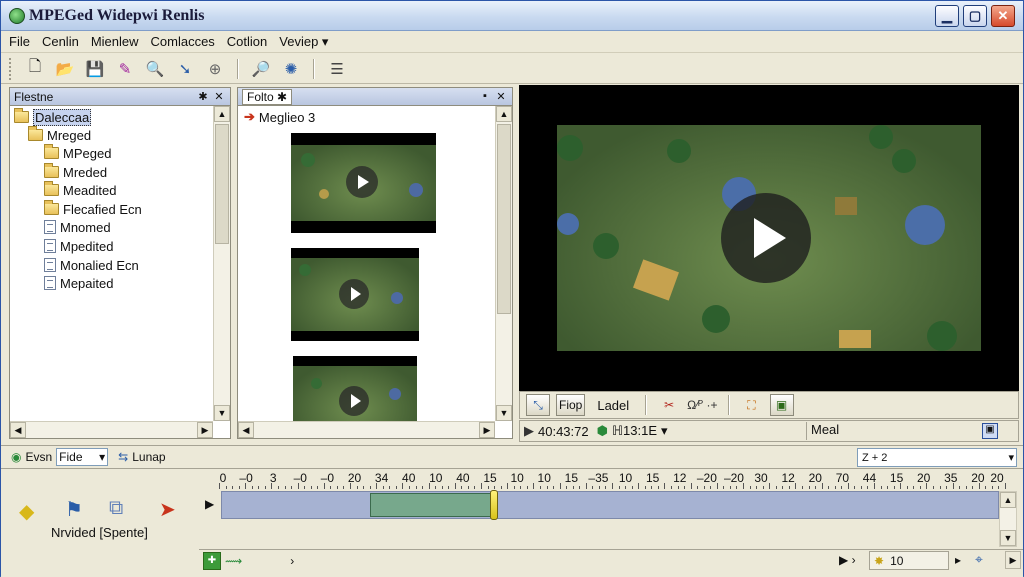  Describe the element at coordinates (979, 559) in the screenshot. I see `snap-icon: ⌖` at that location.